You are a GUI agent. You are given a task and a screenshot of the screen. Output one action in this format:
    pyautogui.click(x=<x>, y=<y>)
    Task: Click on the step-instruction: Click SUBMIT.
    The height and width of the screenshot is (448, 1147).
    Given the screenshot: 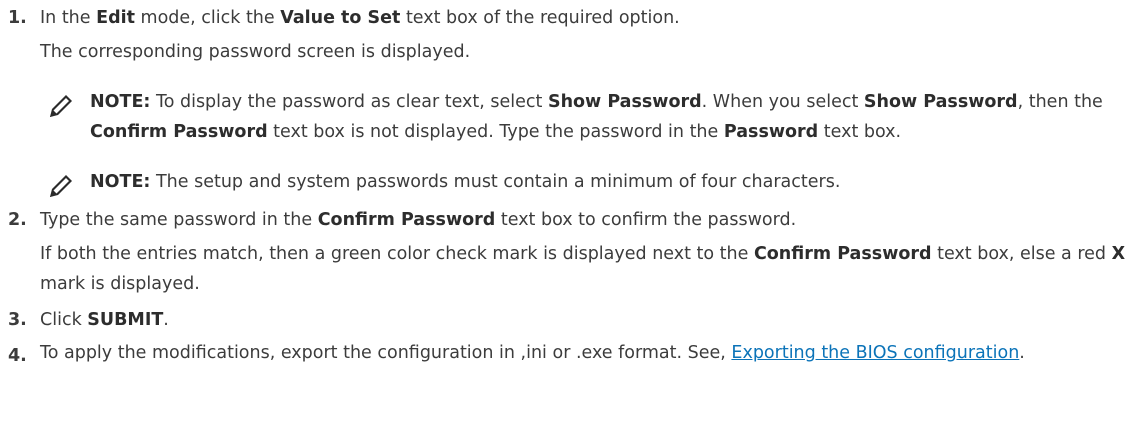 What is the action you would take?
    pyautogui.click(x=104, y=320)
    